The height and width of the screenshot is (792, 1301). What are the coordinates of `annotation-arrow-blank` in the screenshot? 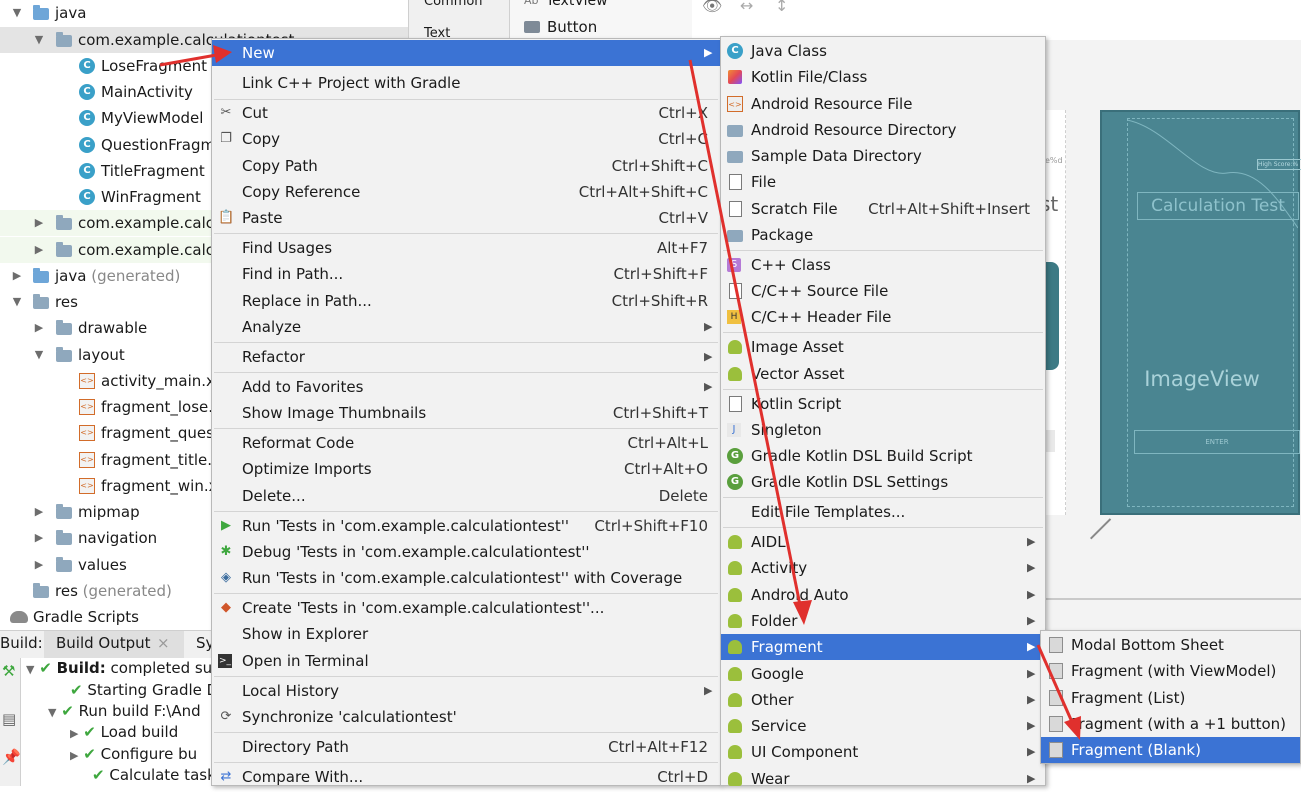 It's located at (1055, 683).